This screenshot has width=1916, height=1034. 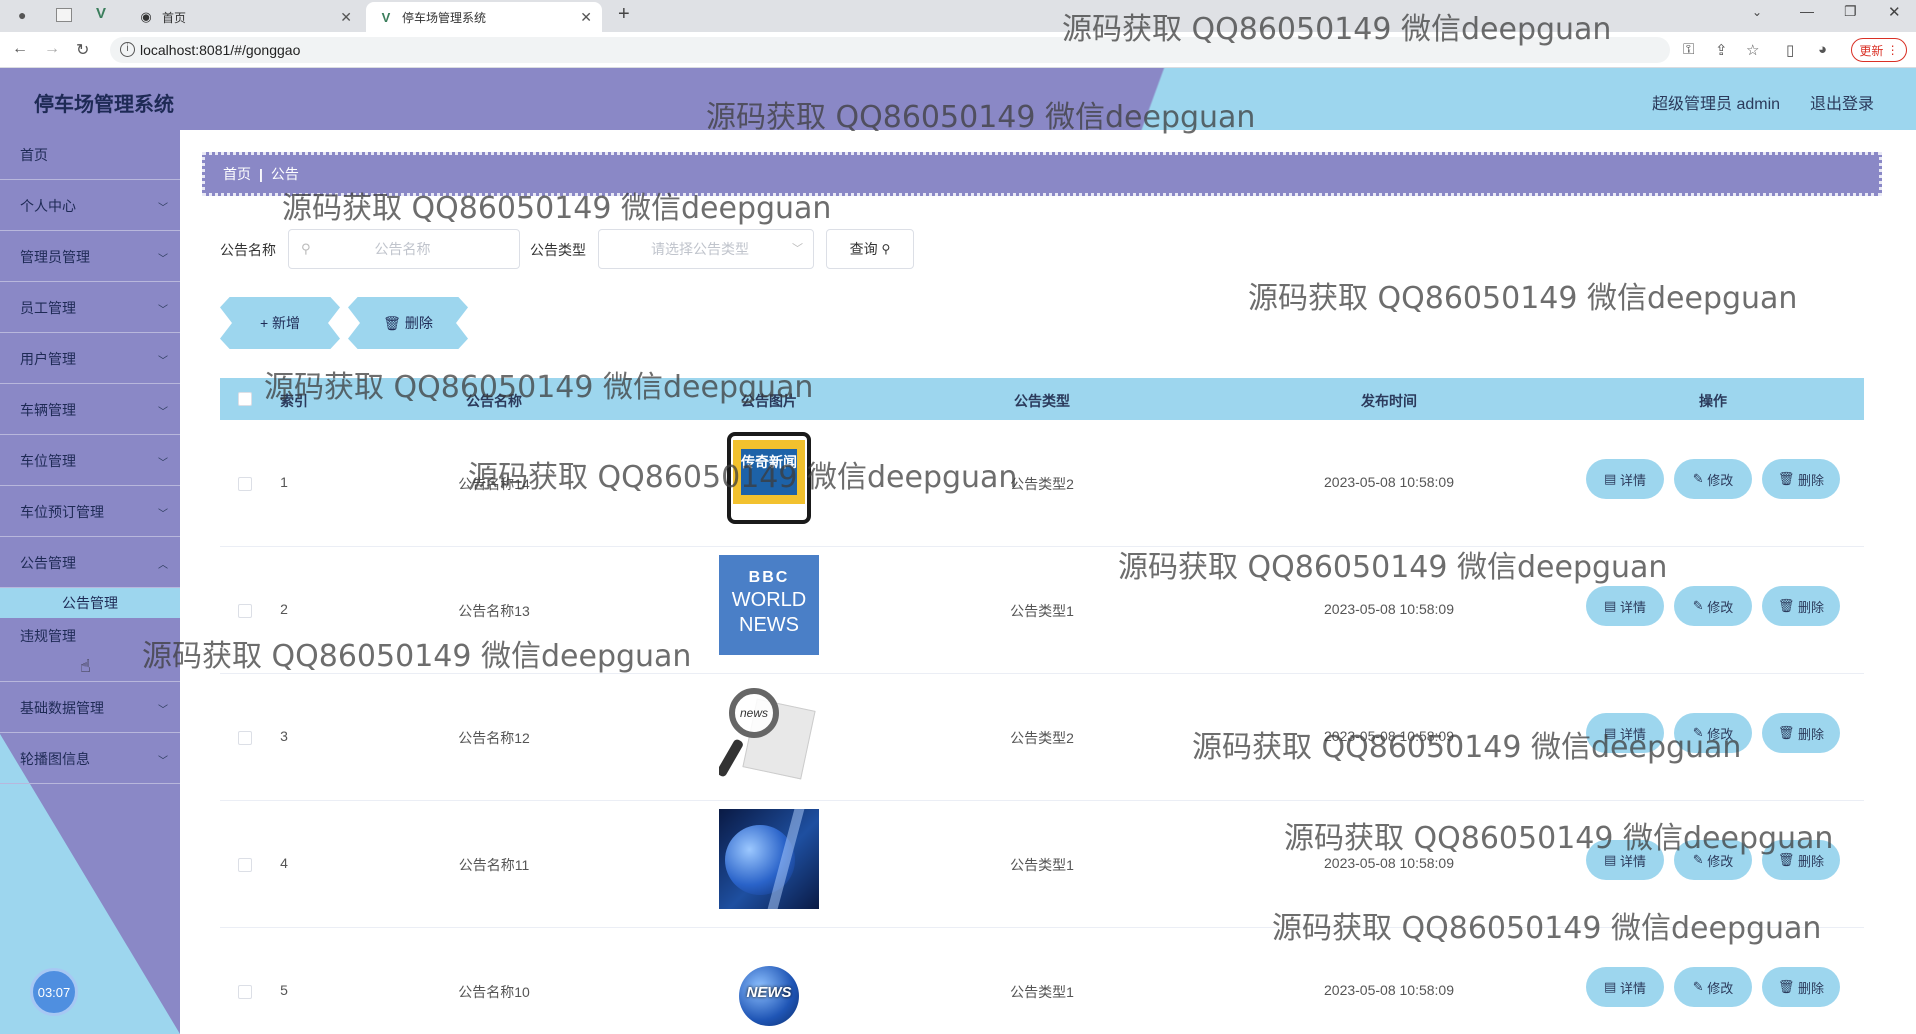 What do you see at coordinates (48, 409) in the screenshot?
I see `sidebar-item-label: 车辆管理` at bounding box center [48, 409].